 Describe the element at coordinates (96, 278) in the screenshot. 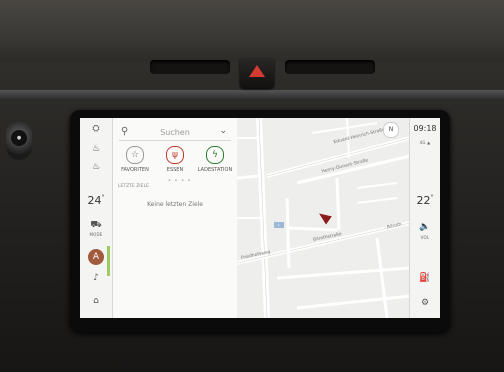

I see `music-icon: ♪` at that location.